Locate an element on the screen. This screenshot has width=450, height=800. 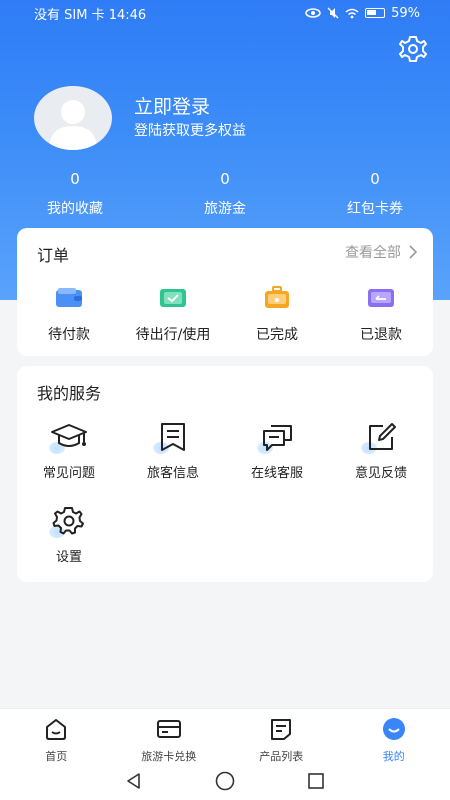
bookmark-icon is located at coordinates (173, 437).